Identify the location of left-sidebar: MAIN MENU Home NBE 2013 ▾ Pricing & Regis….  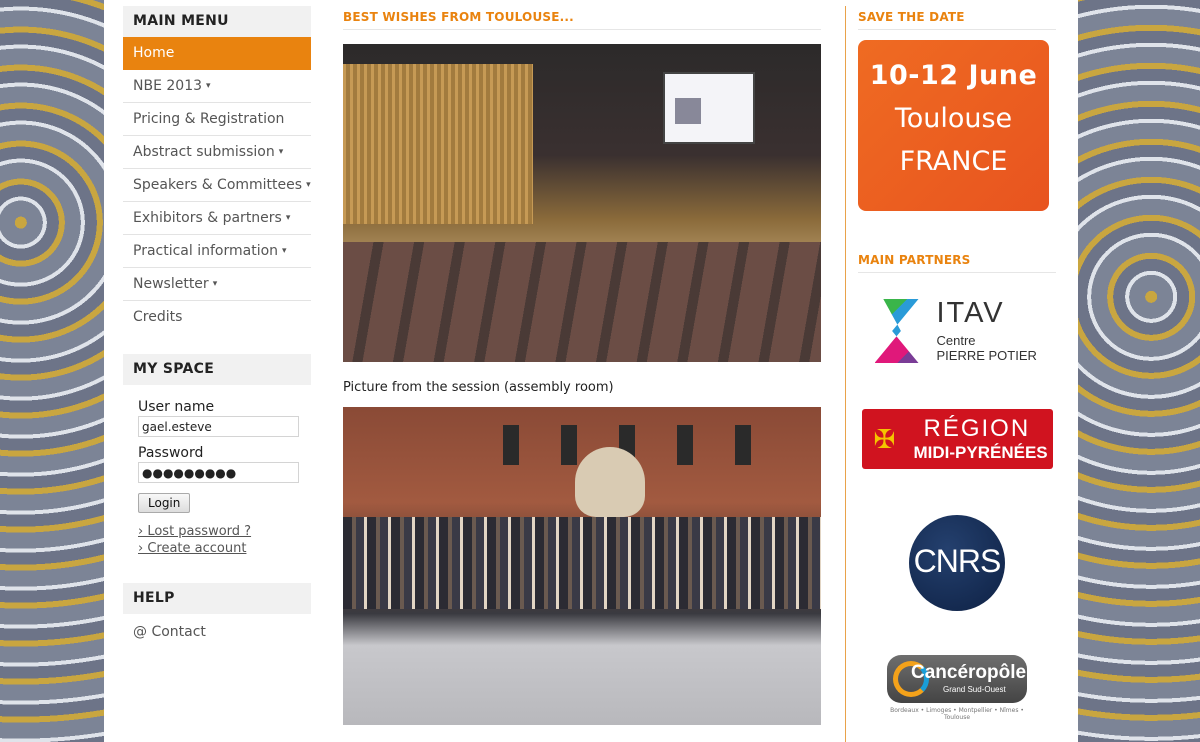
(217, 328).